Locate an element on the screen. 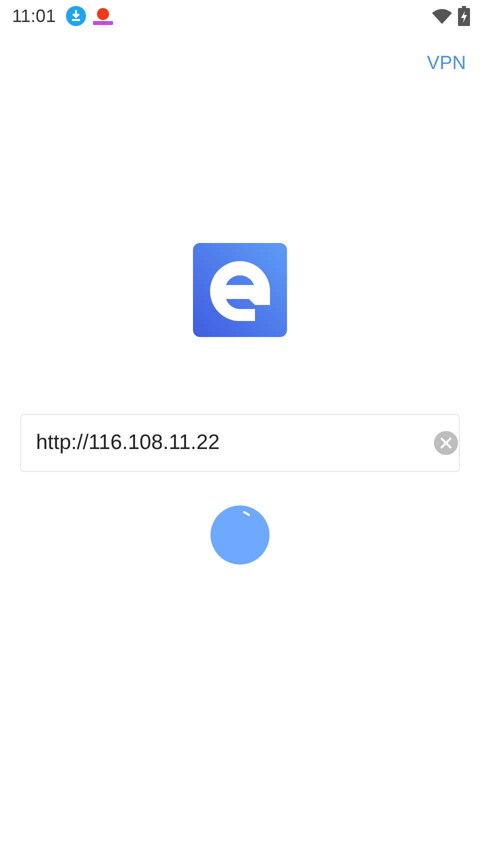  wifi-icon is located at coordinates (442, 16).